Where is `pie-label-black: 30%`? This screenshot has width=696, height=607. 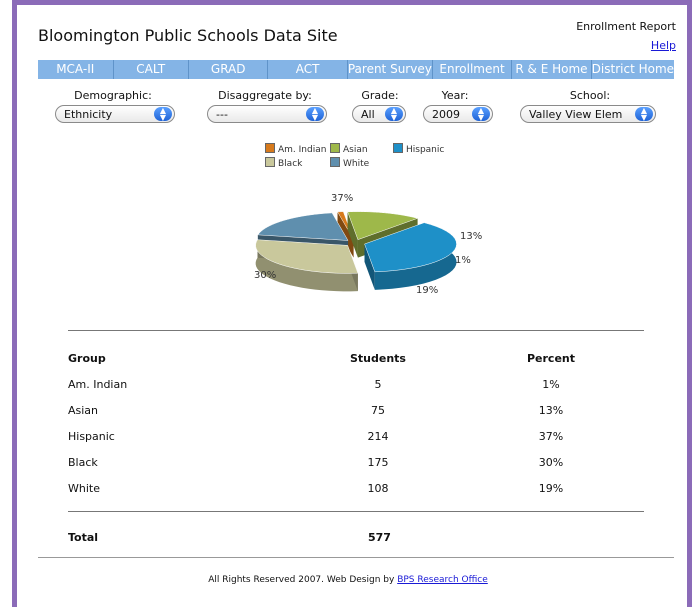 pie-label-black: 30% is located at coordinates (265, 275).